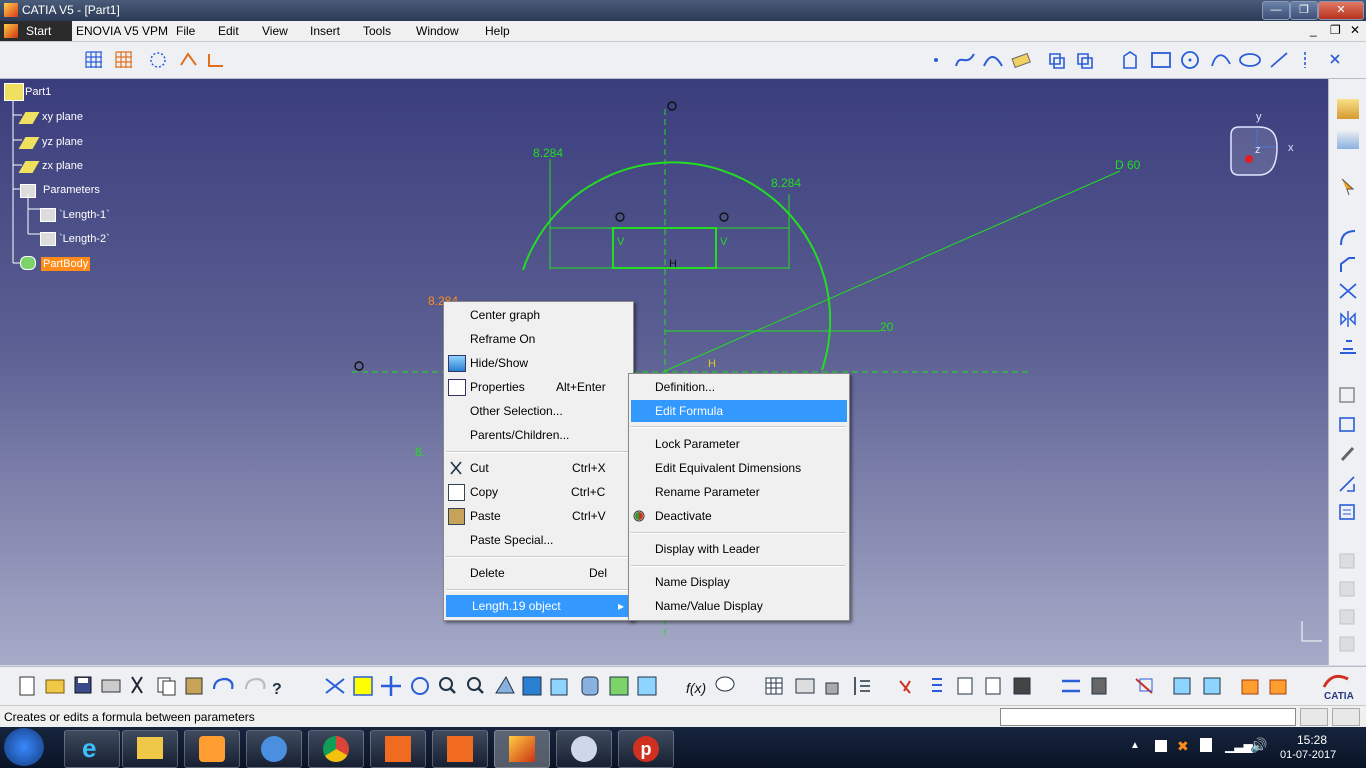  Describe the element at coordinates (1265, 143) in the screenshot. I see `compass-widget: y x z` at that location.